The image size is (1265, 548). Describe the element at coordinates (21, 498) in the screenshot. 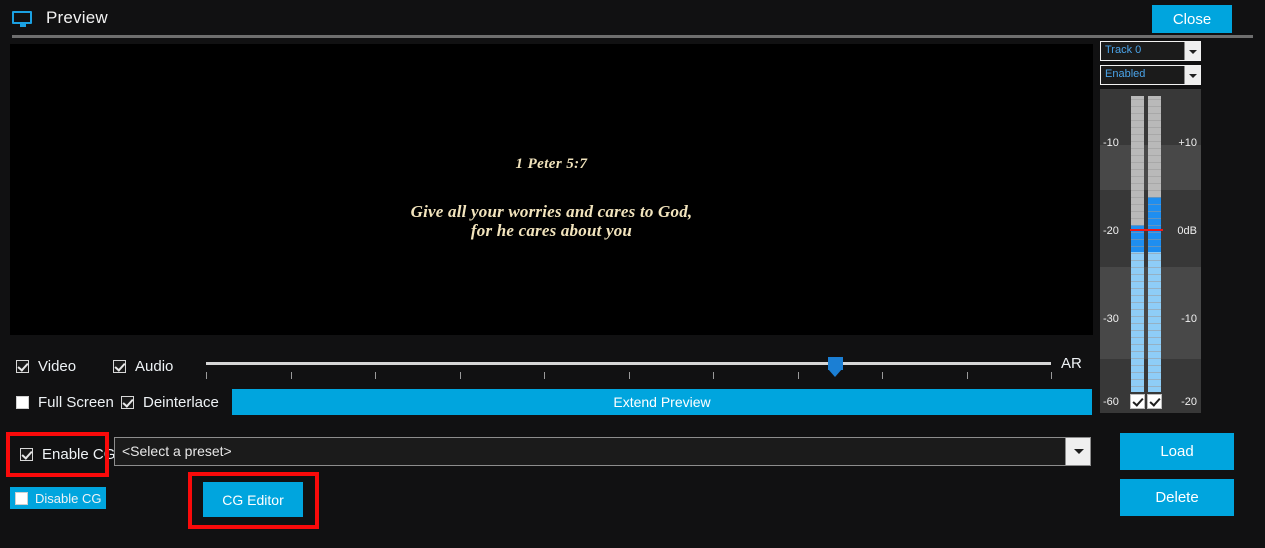

I see `checkbox-disable-cg-box` at that location.